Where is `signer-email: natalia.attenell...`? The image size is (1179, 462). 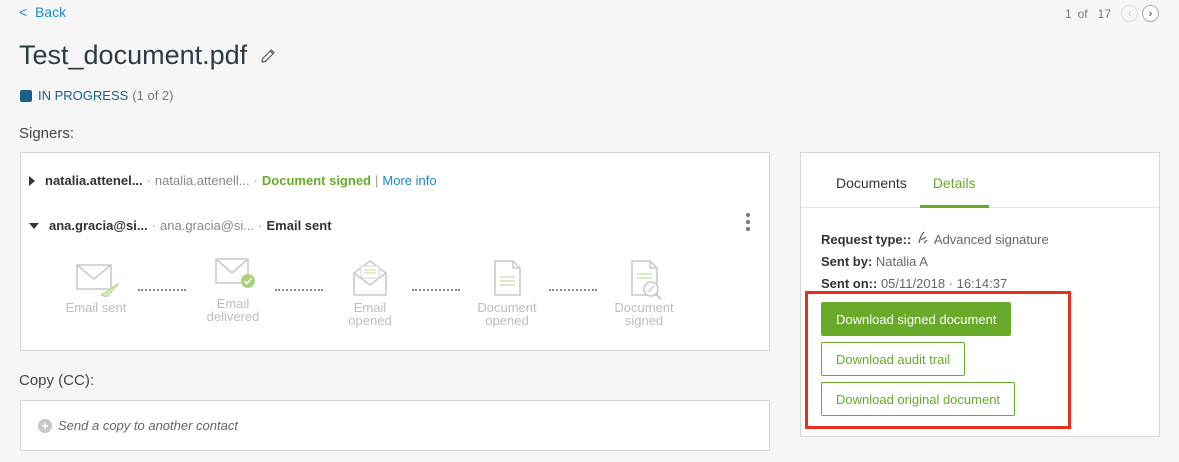
signer-email: natalia.attenell... is located at coordinates (202, 180).